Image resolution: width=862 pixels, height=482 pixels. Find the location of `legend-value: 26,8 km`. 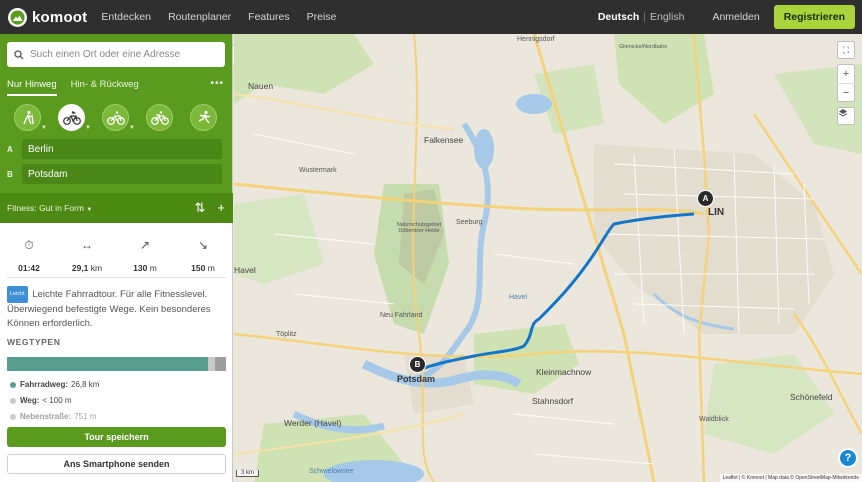

legend-value: 26,8 km is located at coordinates (85, 384).